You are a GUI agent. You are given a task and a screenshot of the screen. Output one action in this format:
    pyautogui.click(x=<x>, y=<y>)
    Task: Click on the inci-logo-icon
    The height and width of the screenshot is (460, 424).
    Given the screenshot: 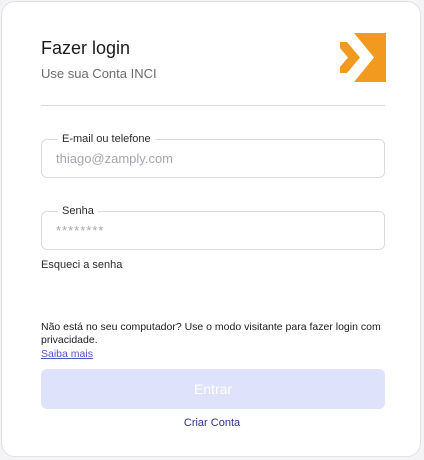 What is the action you would take?
    pyautogui.click(x=363, y=57)
    